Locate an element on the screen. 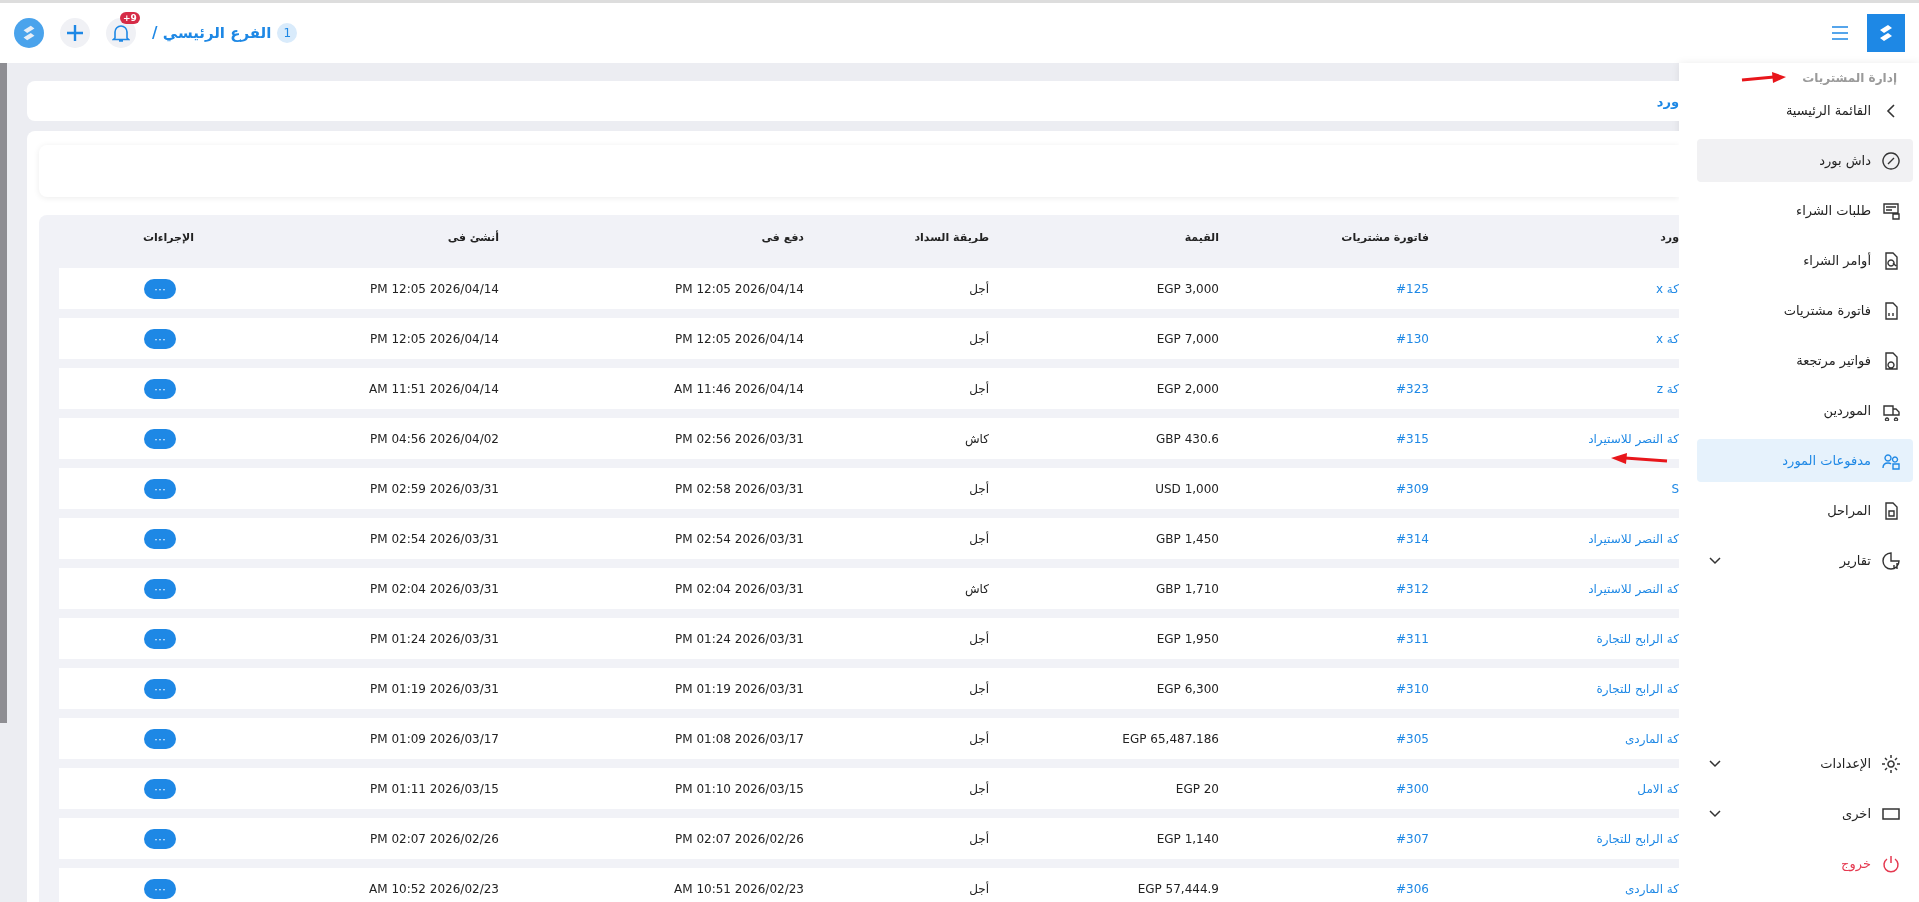 The height and width of the screenshot is (902, 1919). table-cell-text: 2026/03/15 01:11 PM is located at coordinates (434, 788).